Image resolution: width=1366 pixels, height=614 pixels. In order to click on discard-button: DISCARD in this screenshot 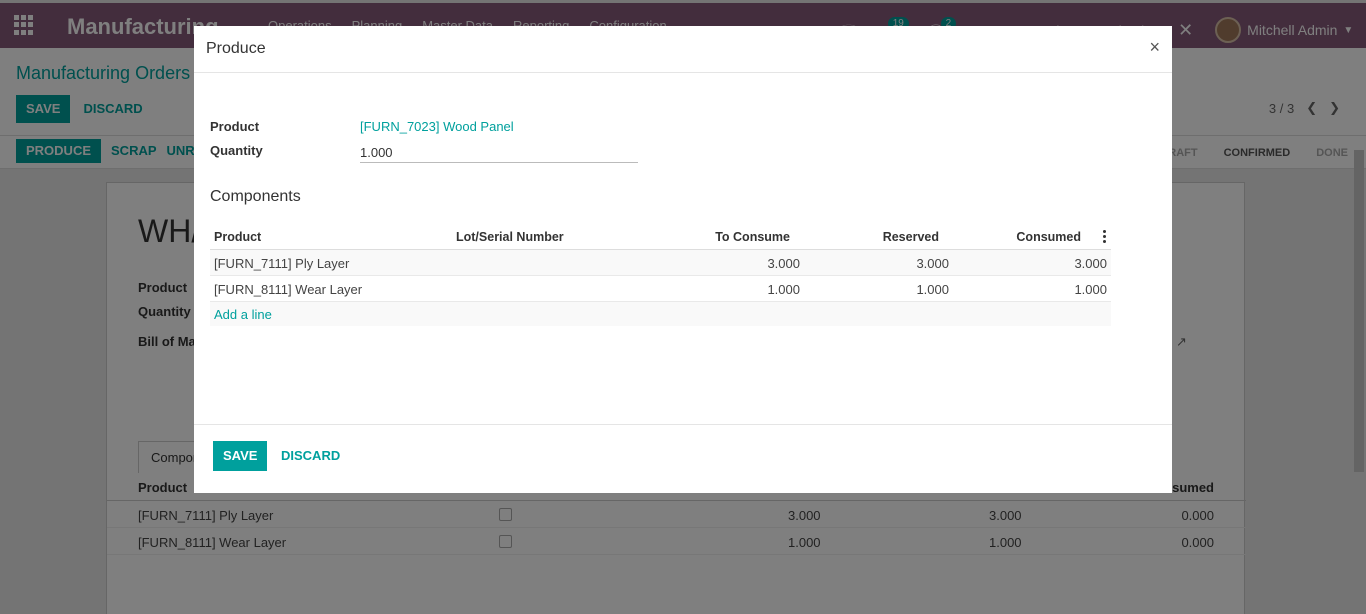, I will do `click(310, 456)`.